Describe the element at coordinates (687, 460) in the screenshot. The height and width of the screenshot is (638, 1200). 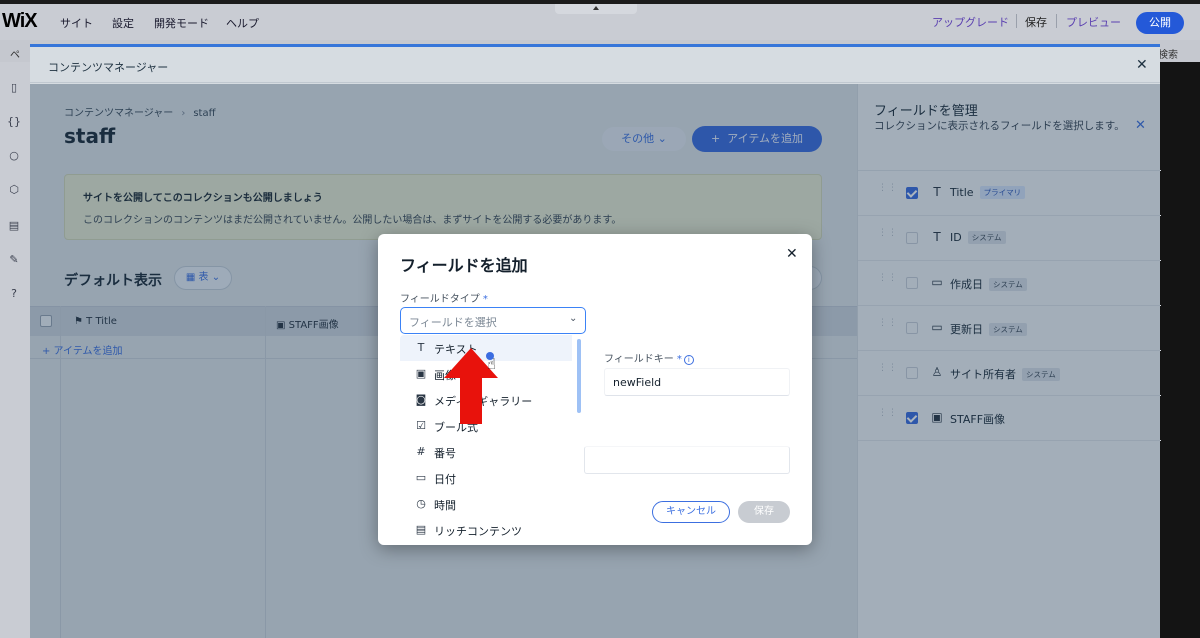
I see `help-text-input` at that location.